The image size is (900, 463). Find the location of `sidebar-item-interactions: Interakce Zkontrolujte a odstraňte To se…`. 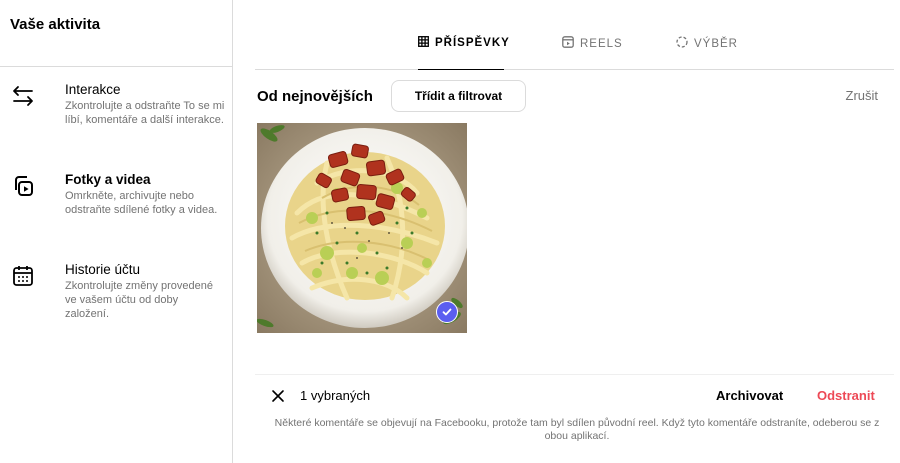

sidebar-item-interactions: Interakce Zkontrolujte a odstraňte To se… is located at coordinates (116, 117).